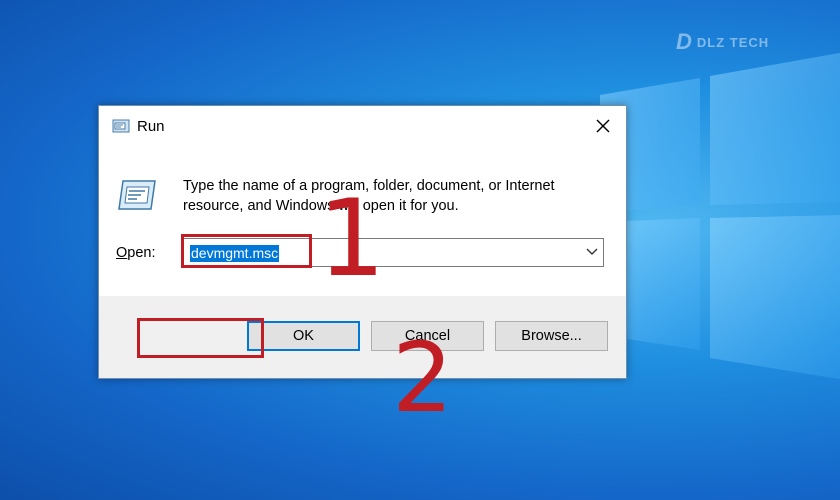 This screenshot has width=840, height=500. I want to click on step1-highlight, so click(246, 251).